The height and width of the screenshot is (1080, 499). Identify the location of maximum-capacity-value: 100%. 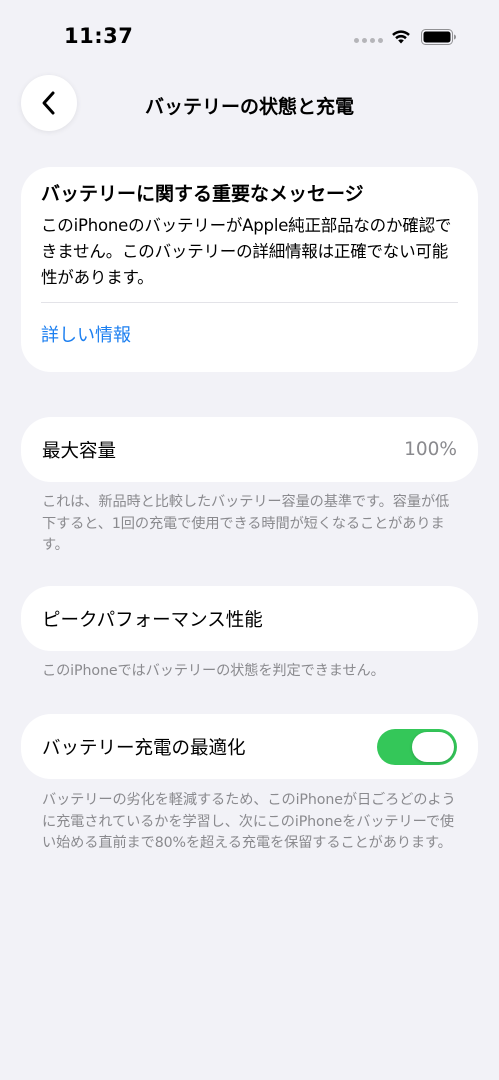
(430, 449).